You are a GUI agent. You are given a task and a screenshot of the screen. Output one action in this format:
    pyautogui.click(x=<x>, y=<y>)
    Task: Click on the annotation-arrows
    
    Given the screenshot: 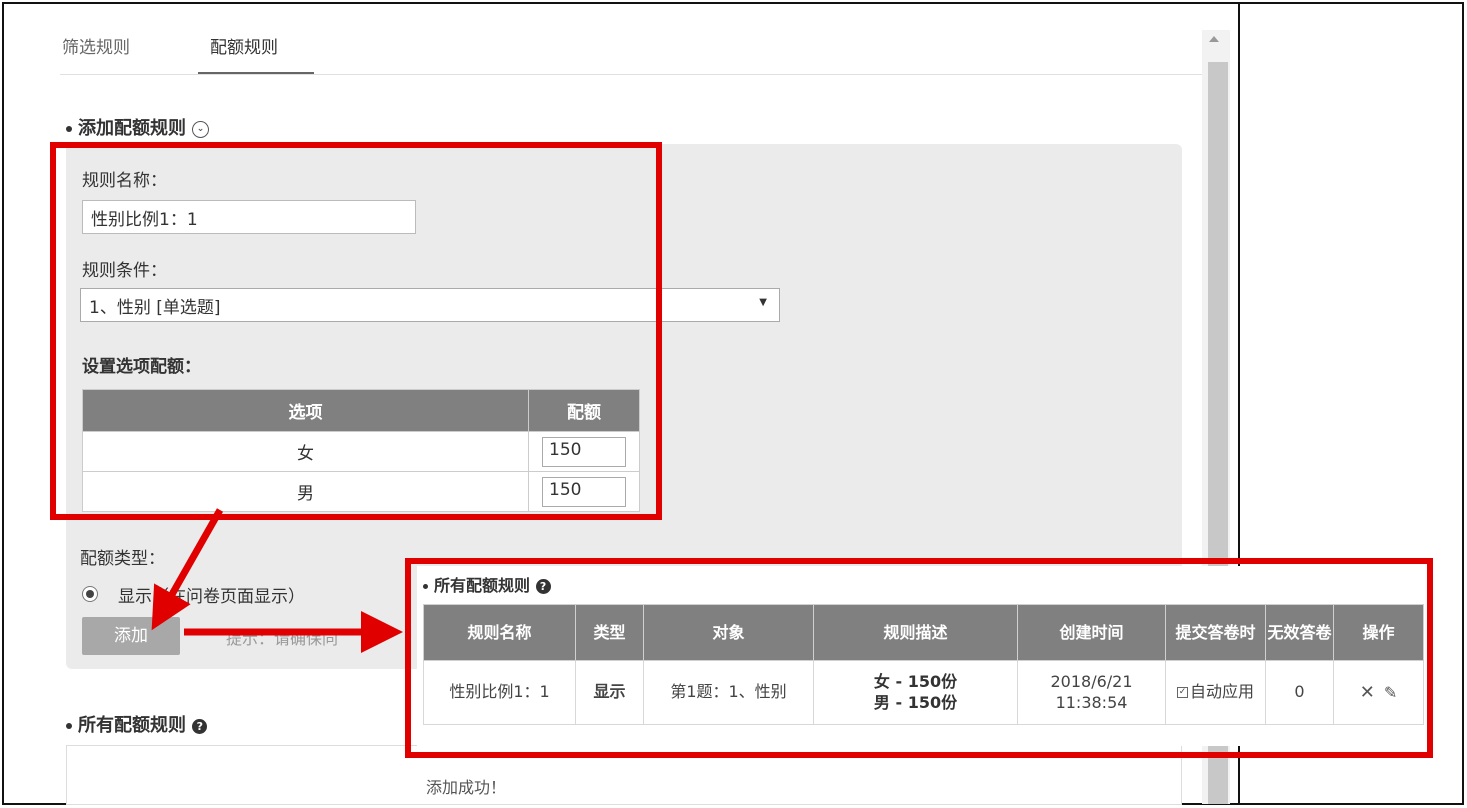 What is the action you would take?
    pyautogui.click(x=277, y=580)
    